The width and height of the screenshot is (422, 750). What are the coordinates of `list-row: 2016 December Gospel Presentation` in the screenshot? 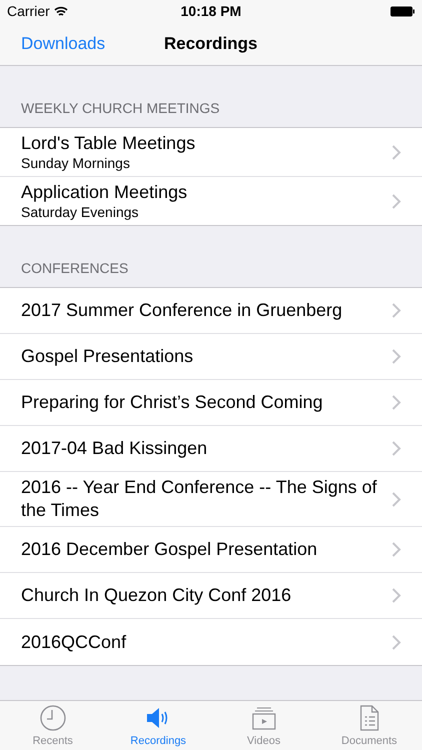 It's located at (211, 550).